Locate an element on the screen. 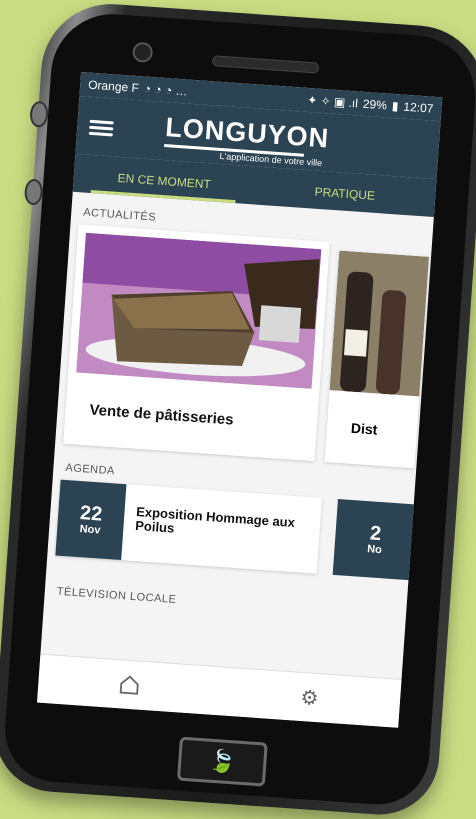  hamburger-menu-icon is located at coordinates (101, 127).